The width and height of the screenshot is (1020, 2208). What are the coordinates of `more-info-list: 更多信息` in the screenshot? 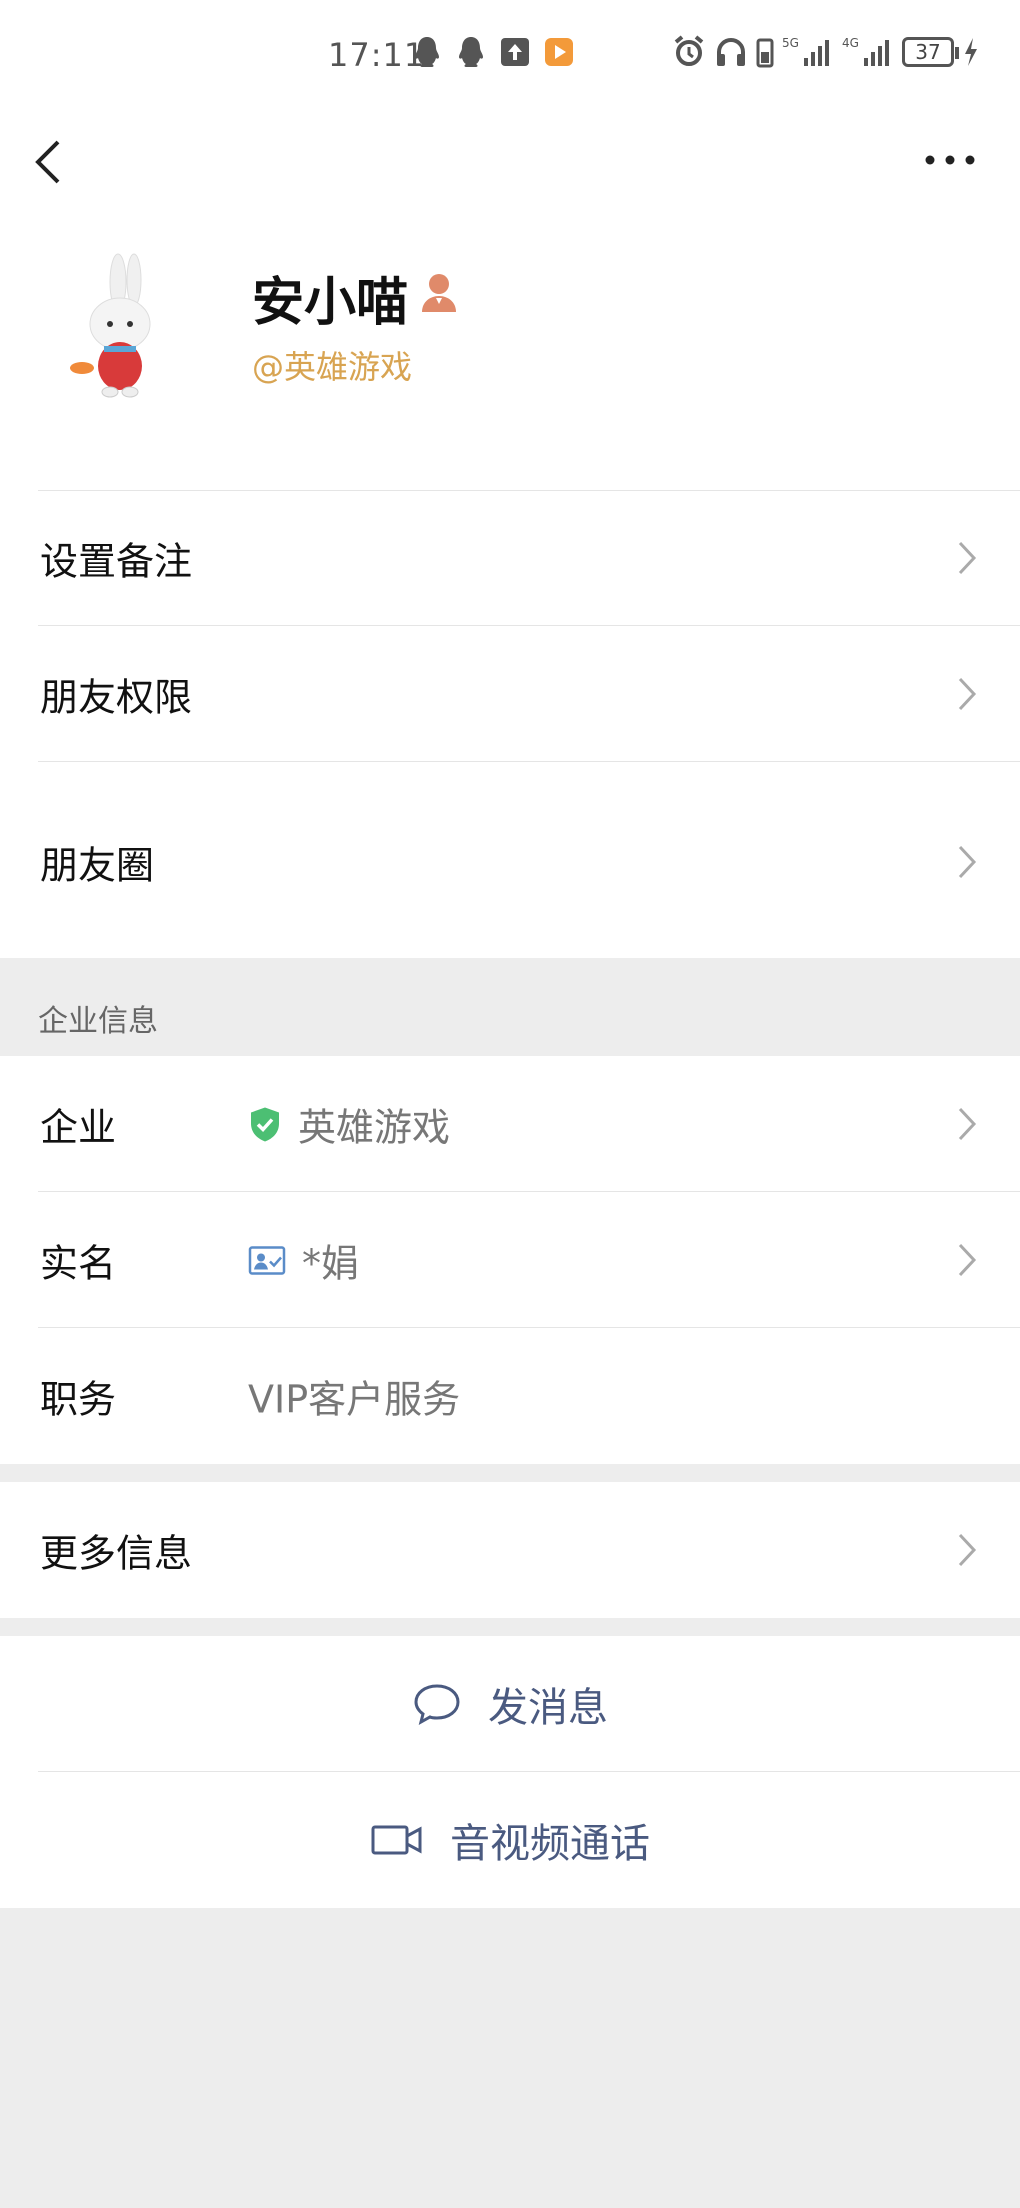 It's located at (510, 1550).